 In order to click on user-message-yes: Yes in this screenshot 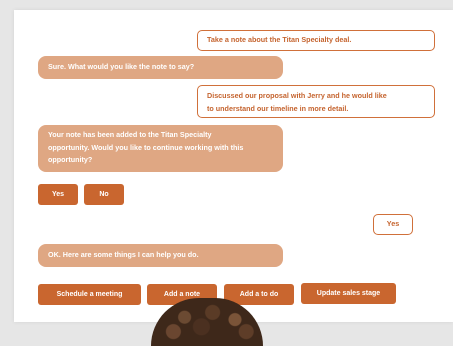, I will do `click(393, 224)`.